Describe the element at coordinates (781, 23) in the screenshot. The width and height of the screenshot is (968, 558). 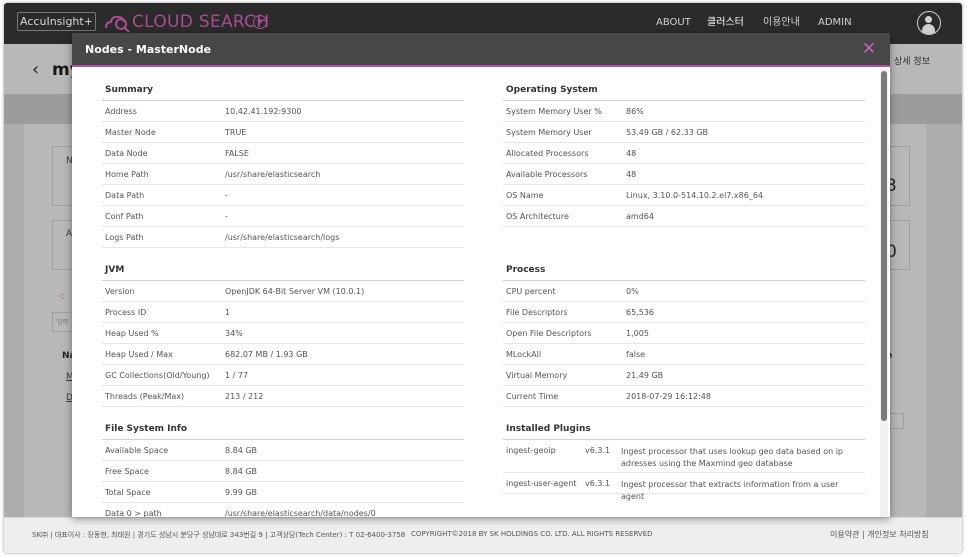
I see `nav-guide: 이용안내` at that location.